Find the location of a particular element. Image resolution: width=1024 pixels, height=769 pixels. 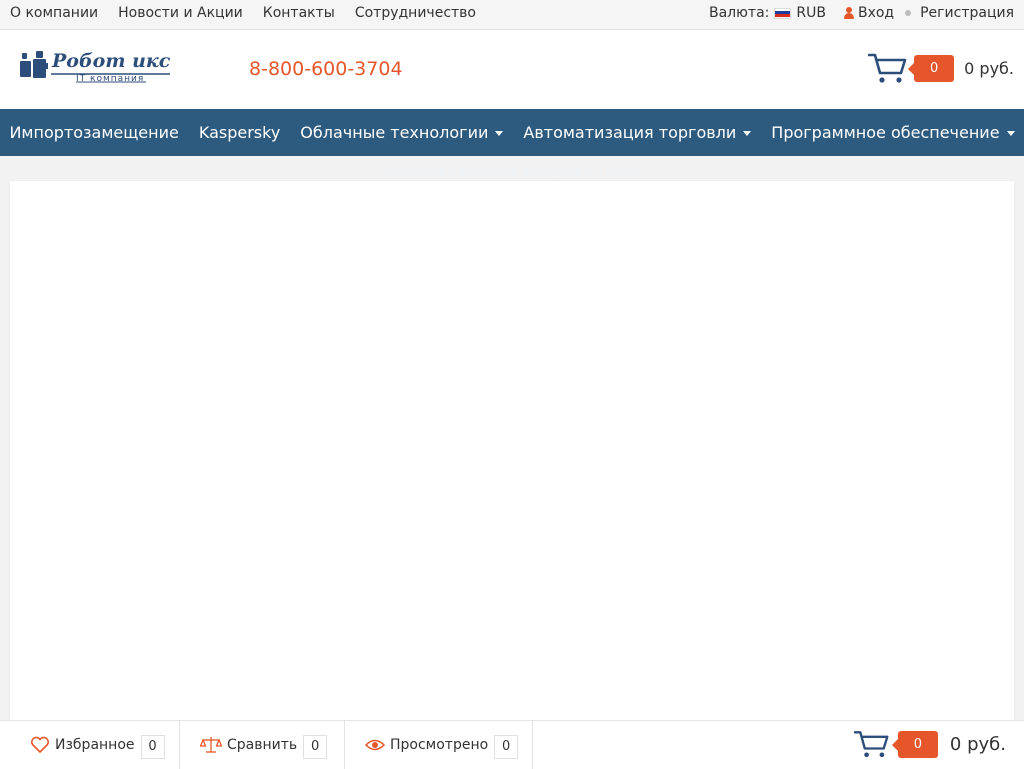

link-partnership: Сотрудничество is located at coordinates (415, 13).